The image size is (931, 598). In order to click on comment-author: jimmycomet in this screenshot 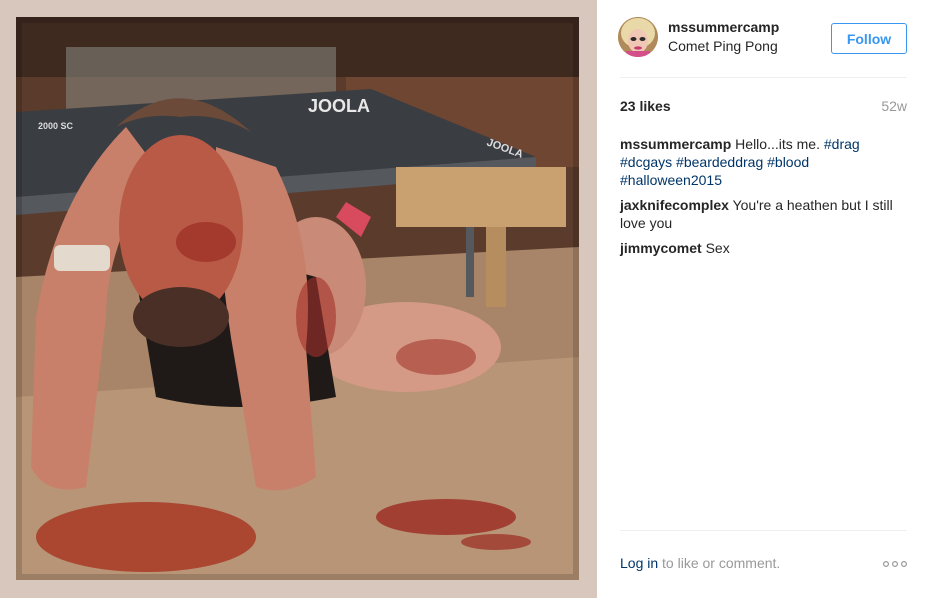, I will do `click(661, 248)`.